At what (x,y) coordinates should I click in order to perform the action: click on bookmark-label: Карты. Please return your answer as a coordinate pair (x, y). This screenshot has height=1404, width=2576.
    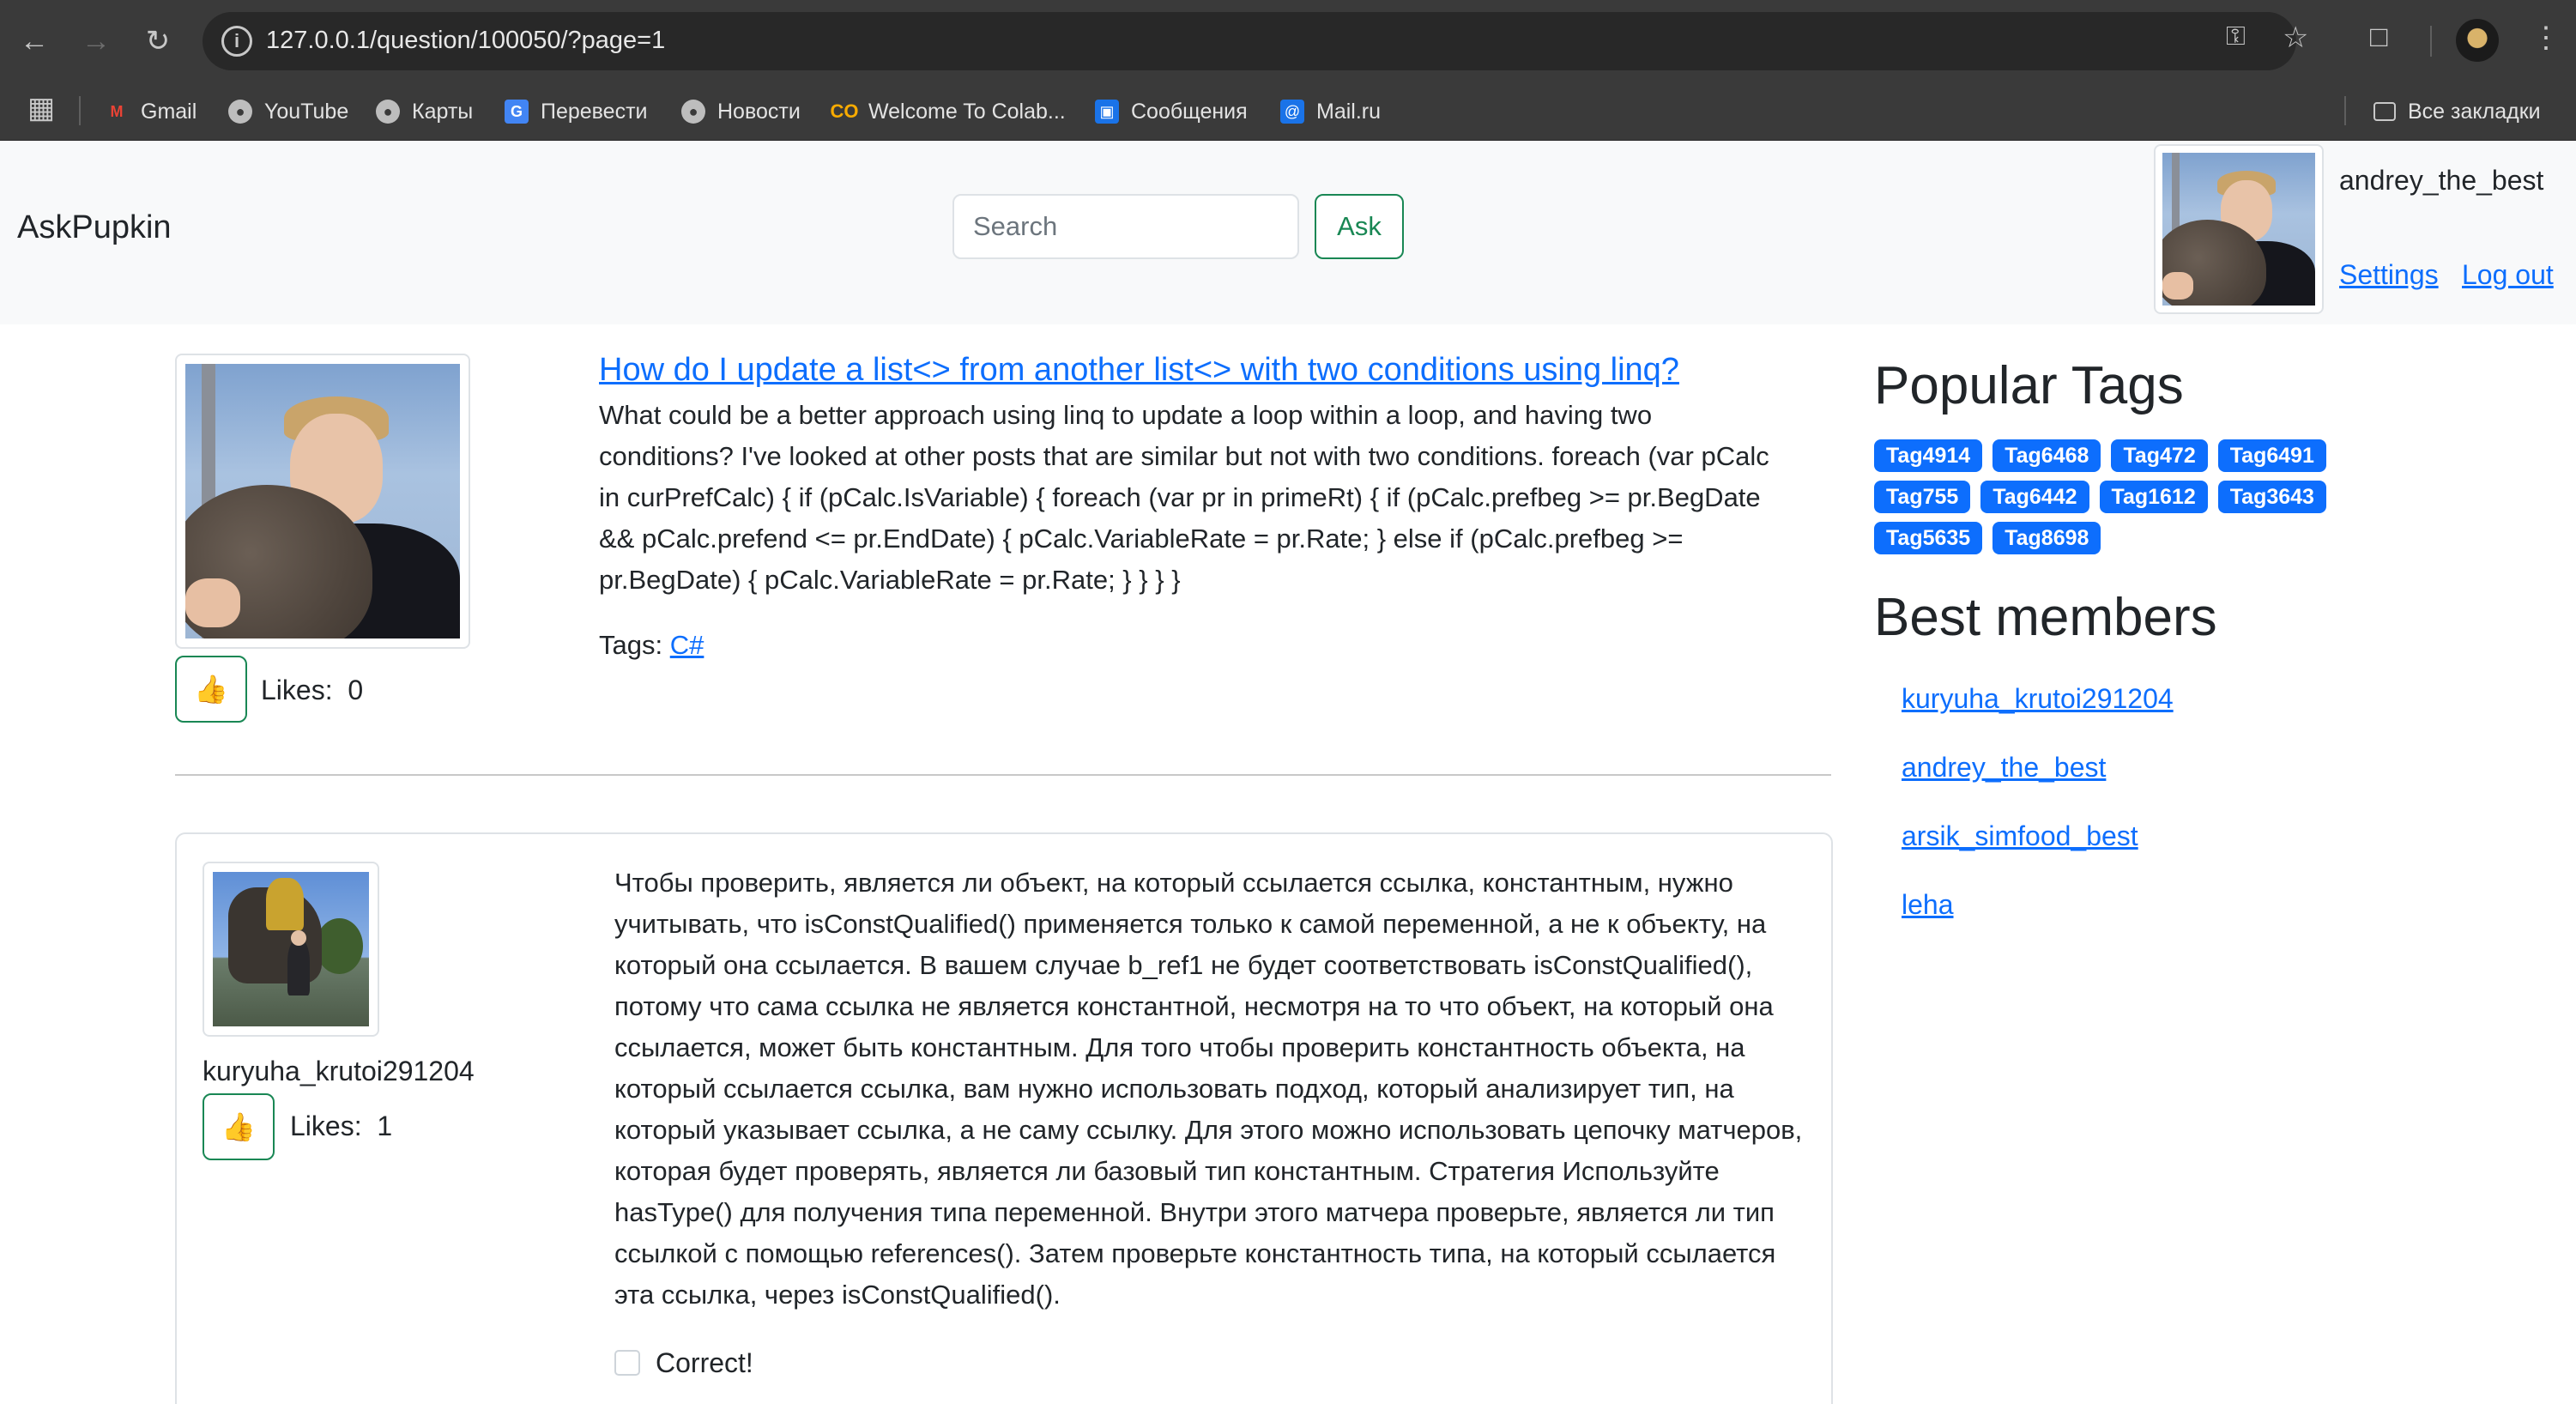
    Looking at the image, I should click on (443, 111).